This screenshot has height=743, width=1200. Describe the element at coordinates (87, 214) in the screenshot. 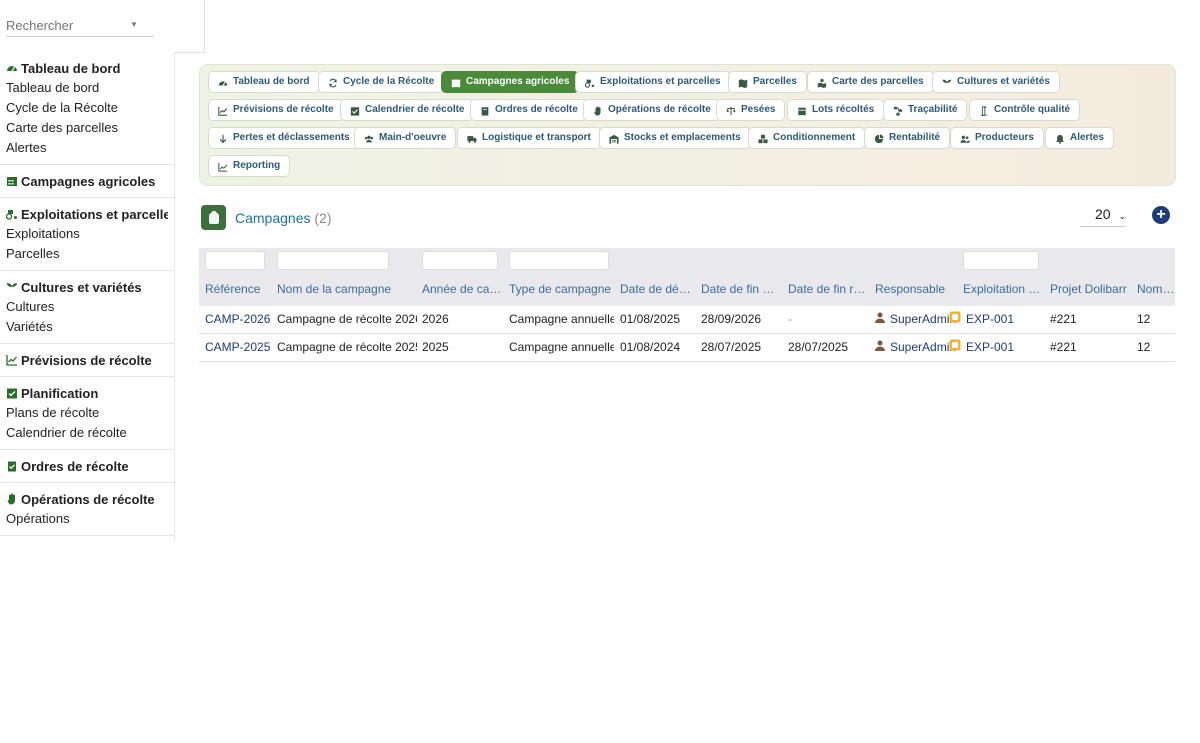

I see `menu-section-title: Exploitations et parcelles` at that location.